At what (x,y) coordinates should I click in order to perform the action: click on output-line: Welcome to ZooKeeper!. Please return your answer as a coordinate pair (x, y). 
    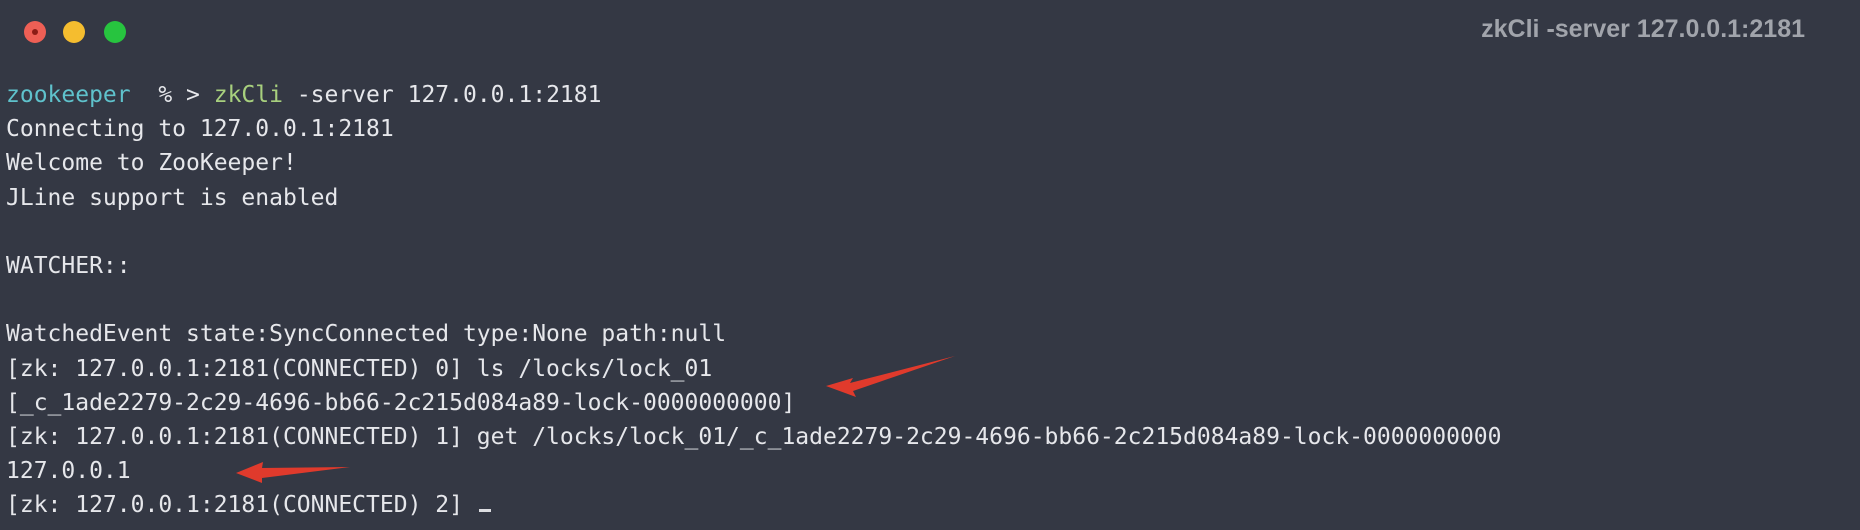
    Looking at the image, I should click on (151, 163).